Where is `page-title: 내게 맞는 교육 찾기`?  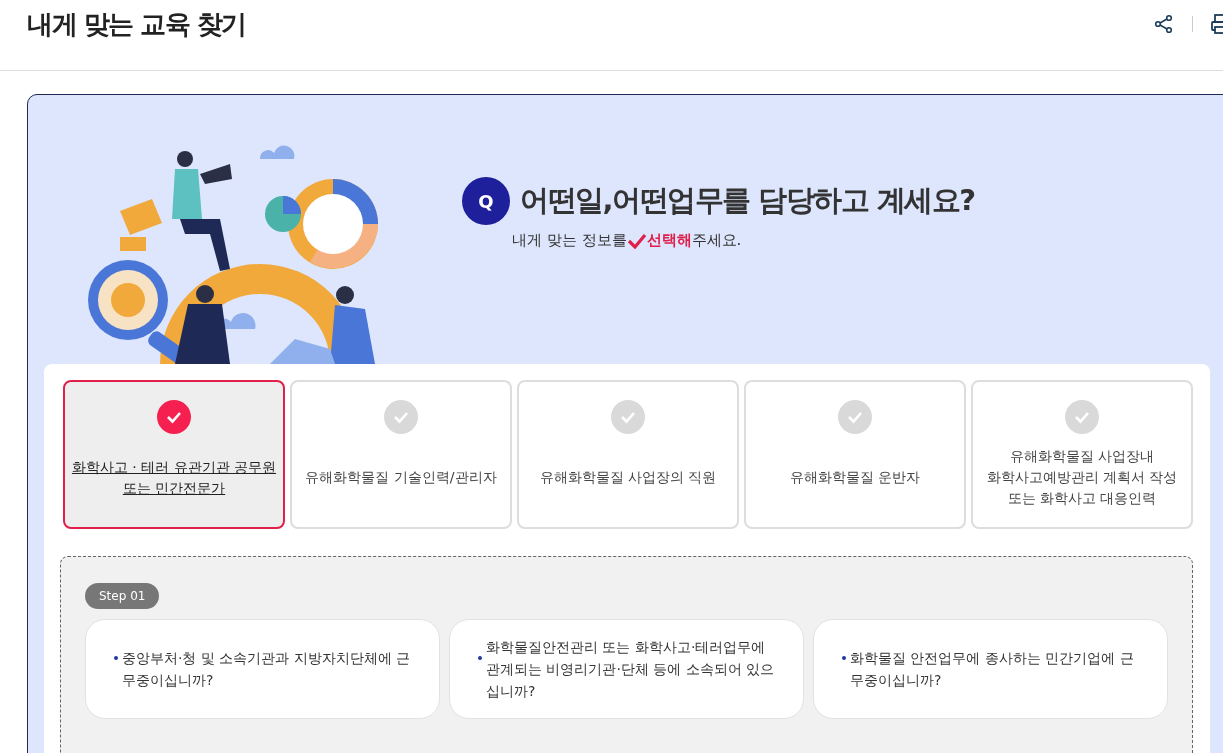
page-title: 내게 맞는 교육 찾기 is located at coordinates (136, 24).